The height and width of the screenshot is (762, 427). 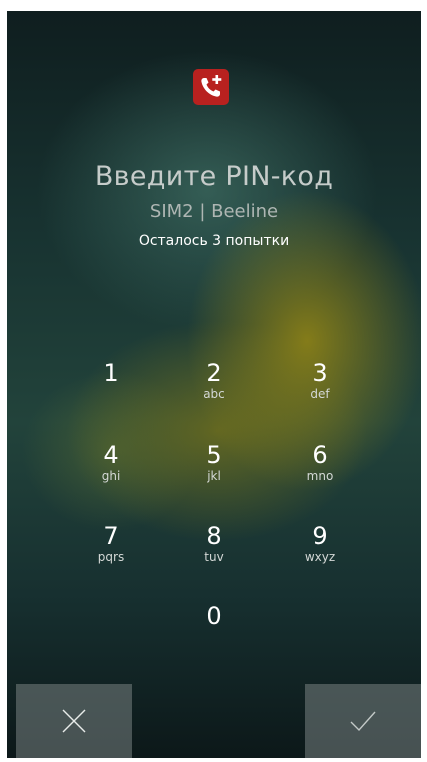 I want to click on key-8: 8 tuv, so click(x=214, y=549).